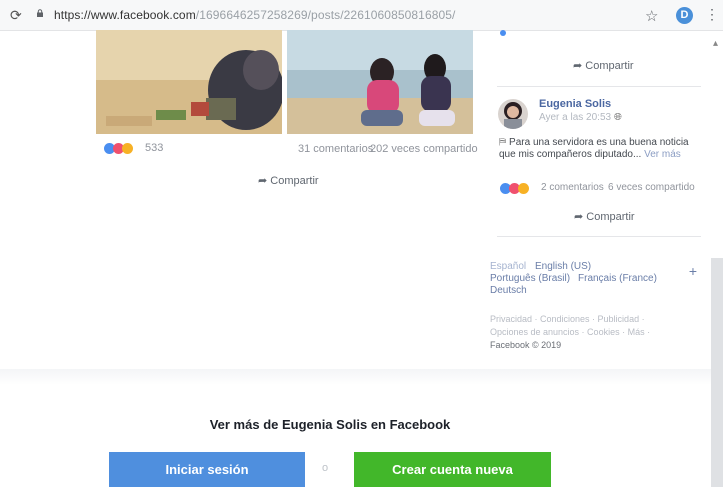  What do you see at coordinates (508, 266) in the screenshot?
I see `language-current: Español` at bounding box center [508, 266].